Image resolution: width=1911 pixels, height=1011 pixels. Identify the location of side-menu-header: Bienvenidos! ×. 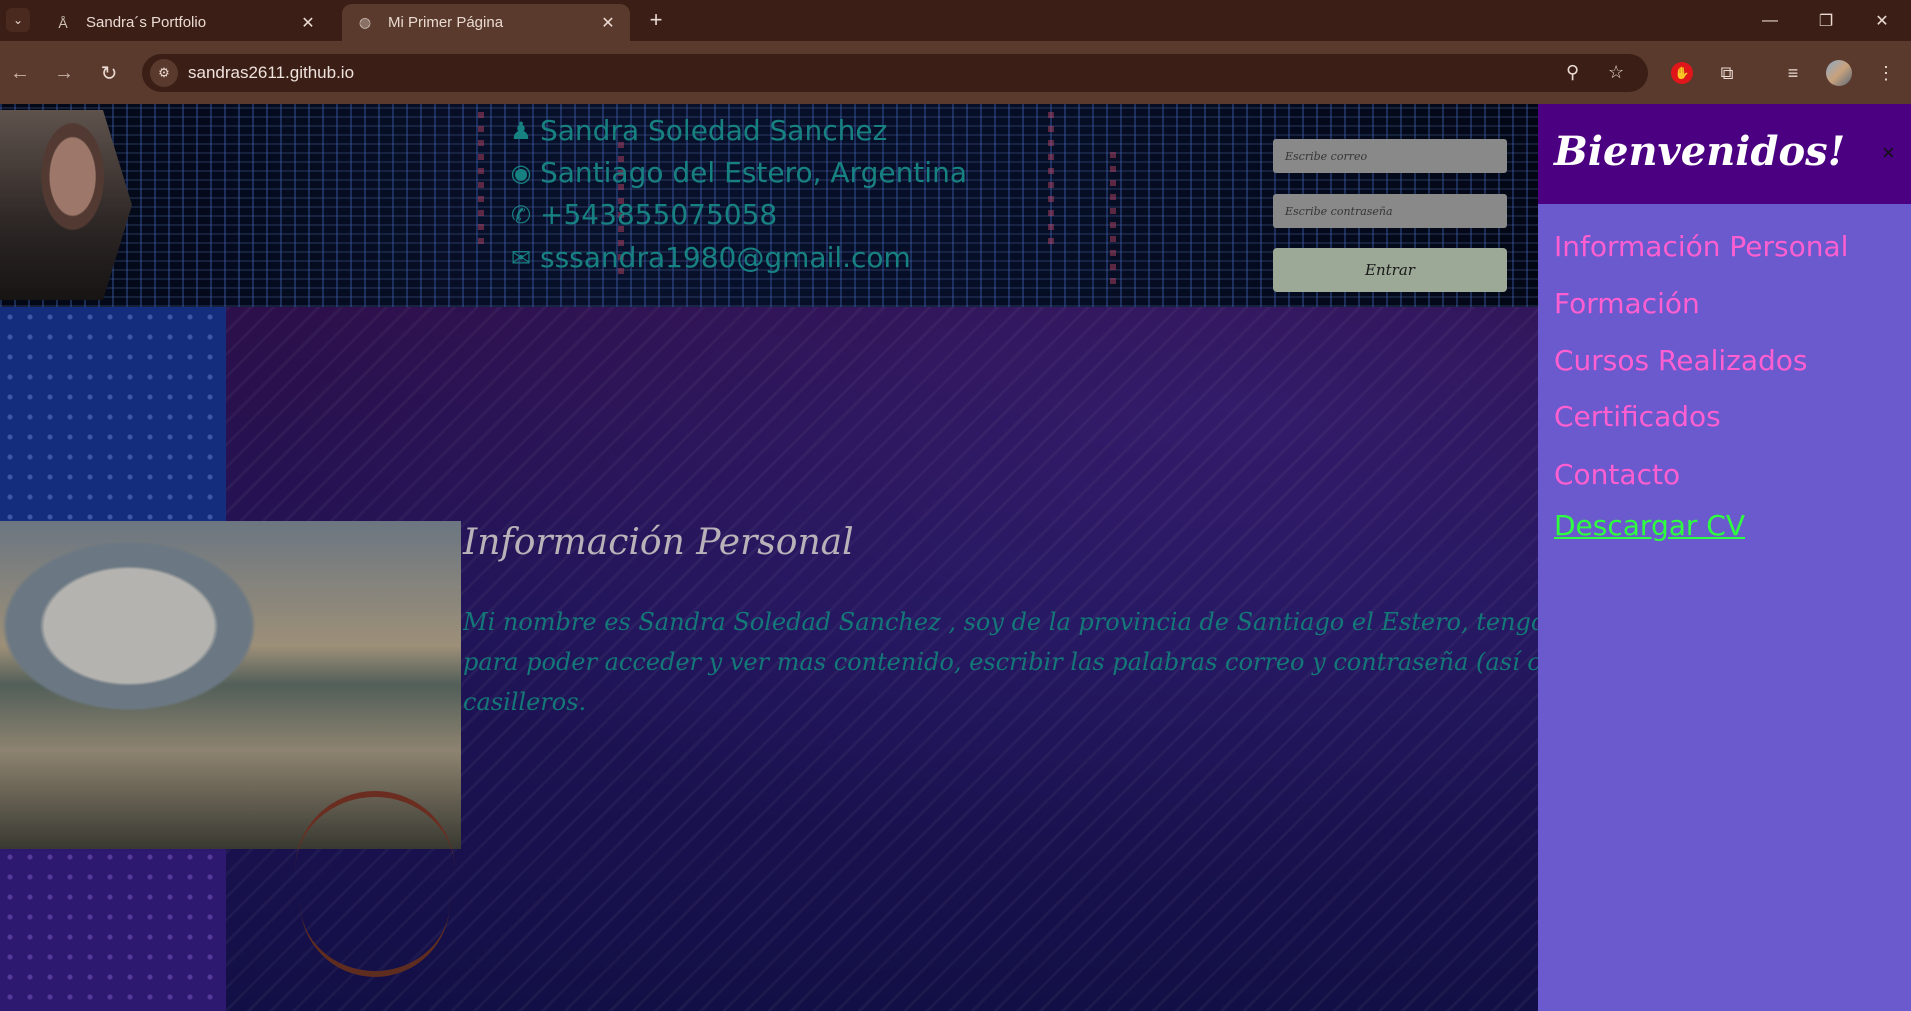
(1724, 154).